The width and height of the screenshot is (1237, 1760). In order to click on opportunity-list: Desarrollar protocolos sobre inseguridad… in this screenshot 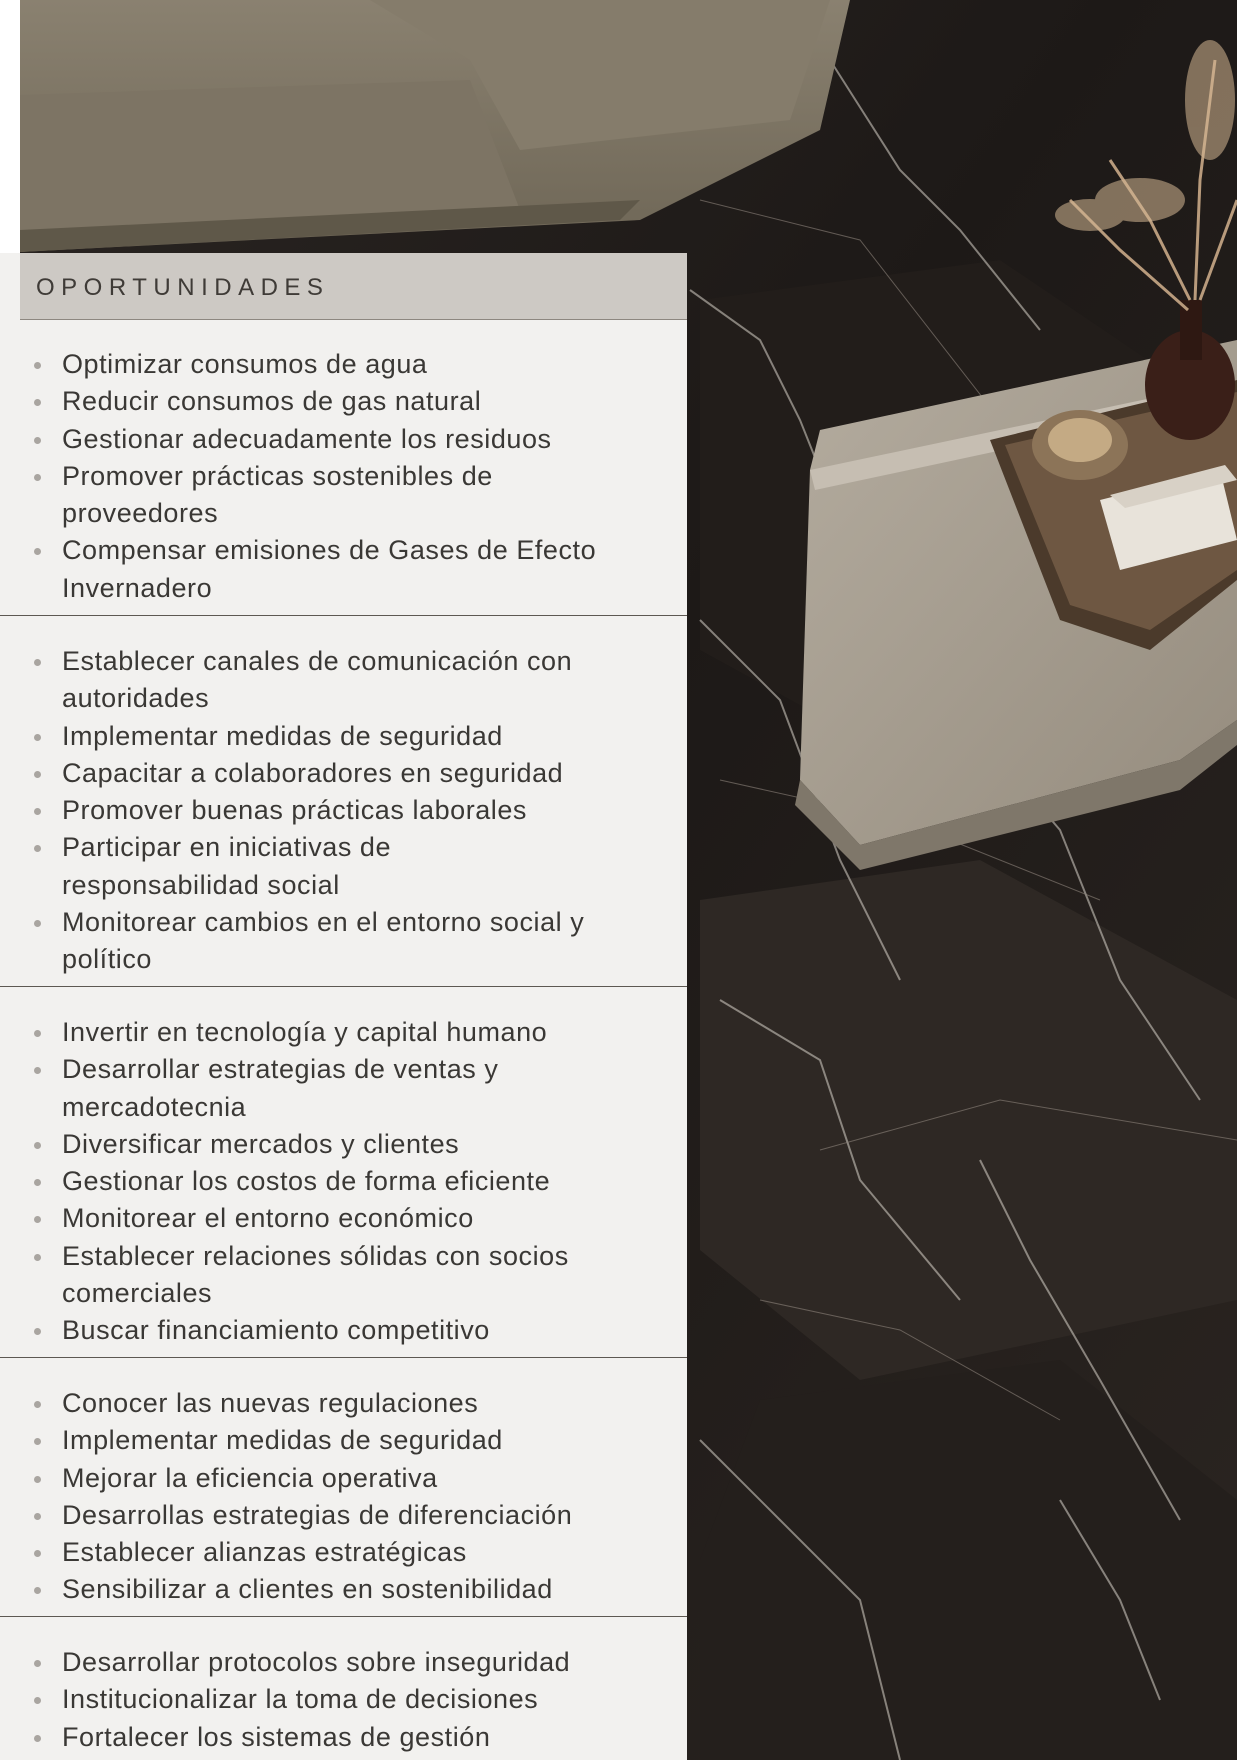, I will do `click(343, 1700)`.